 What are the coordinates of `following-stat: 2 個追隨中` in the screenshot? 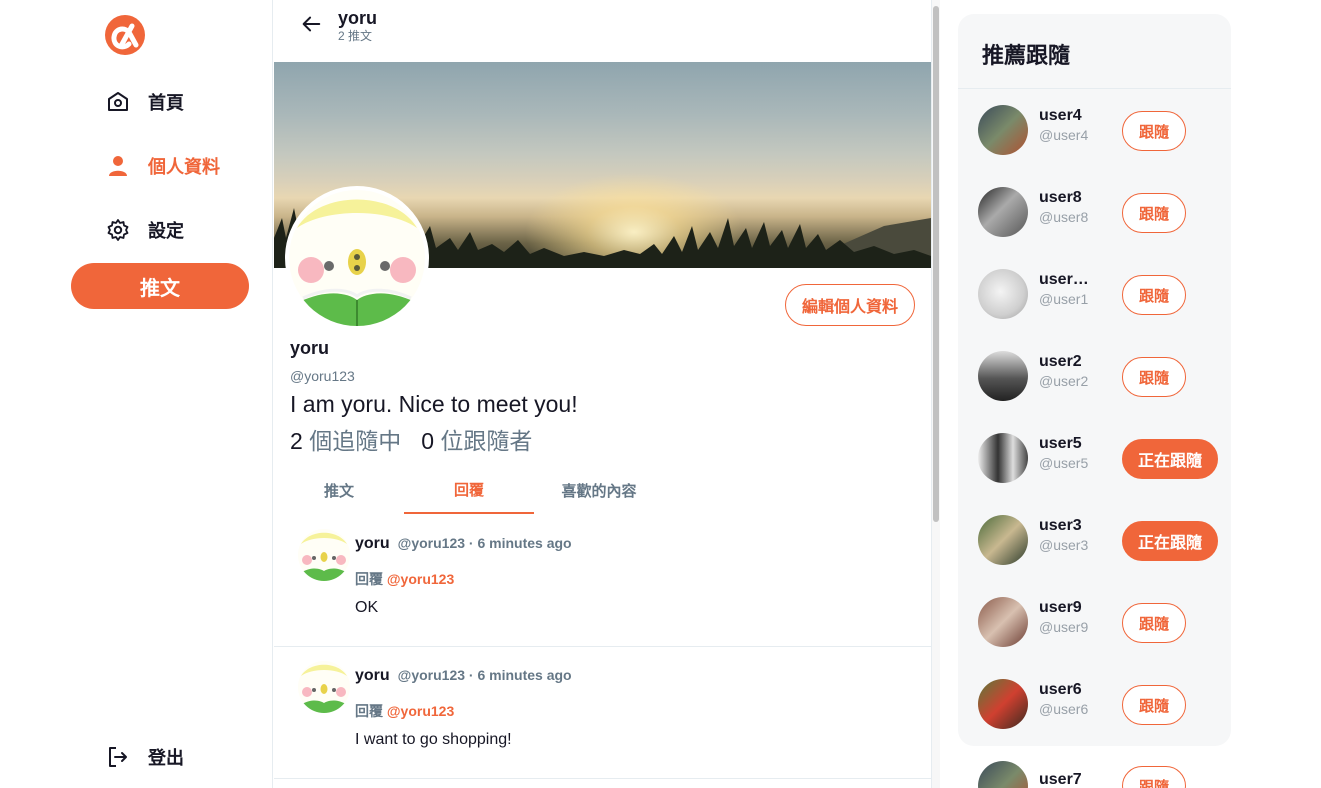 It's located at (345, 439).